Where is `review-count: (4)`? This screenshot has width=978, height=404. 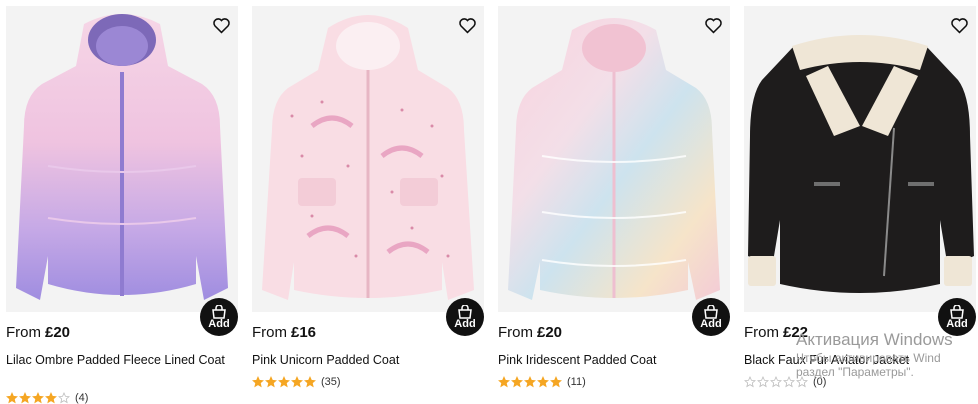 review-count: (4) is located at coordinates (82, 398).